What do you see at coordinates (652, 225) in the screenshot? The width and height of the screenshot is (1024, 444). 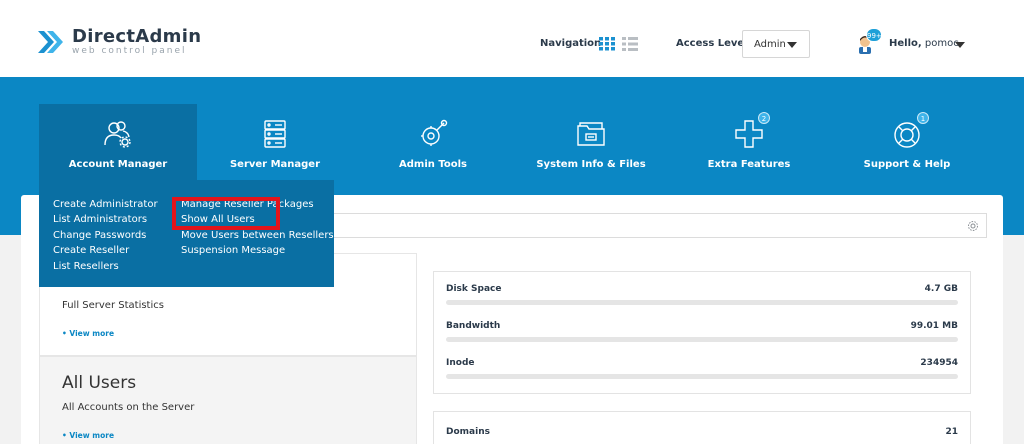 I see `search-input` at bounding box center [652, 225].